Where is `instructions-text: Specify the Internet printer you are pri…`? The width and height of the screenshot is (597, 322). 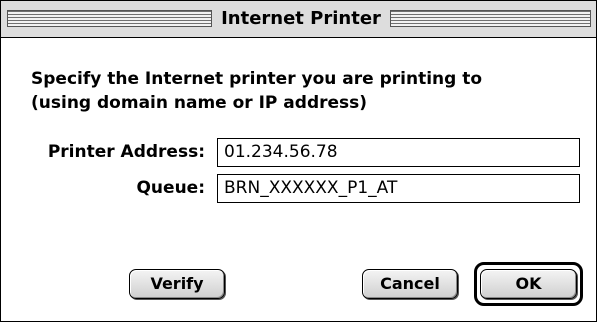 instructions-text: Specify the Internet printer you are pri… is located at coordinates (256, 91).